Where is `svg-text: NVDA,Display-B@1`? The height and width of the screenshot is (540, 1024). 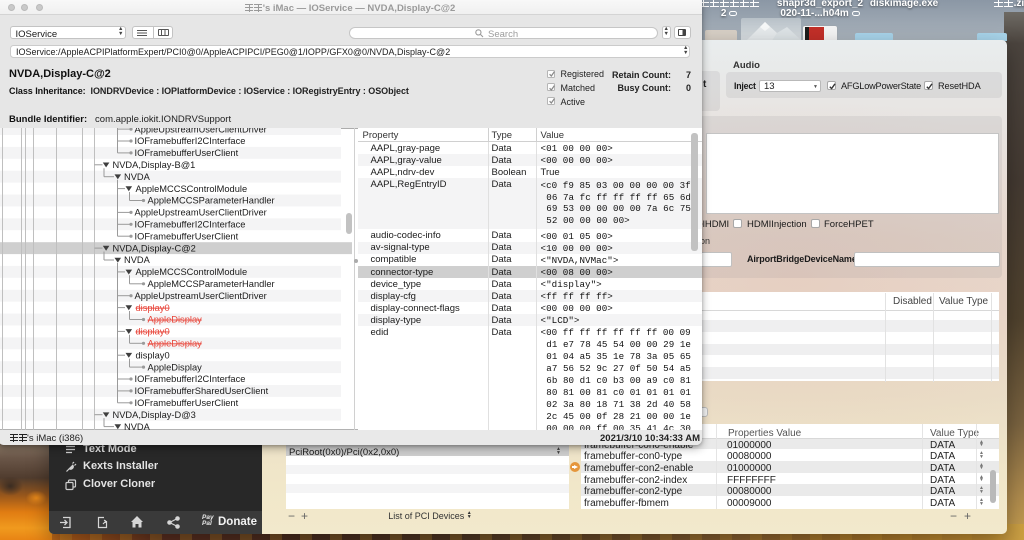
svg-text: NVDA,Display-B@1 is located at coordinates (154, 165).